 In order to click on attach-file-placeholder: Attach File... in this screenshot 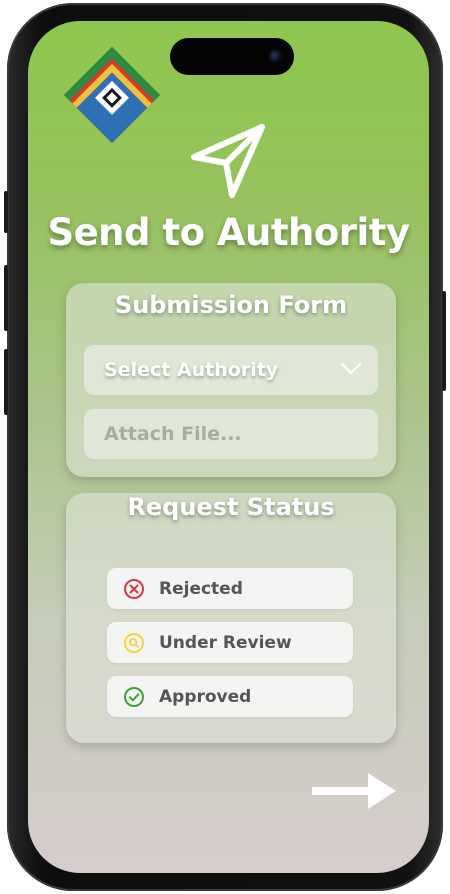, I will do `click(173, 434)`.